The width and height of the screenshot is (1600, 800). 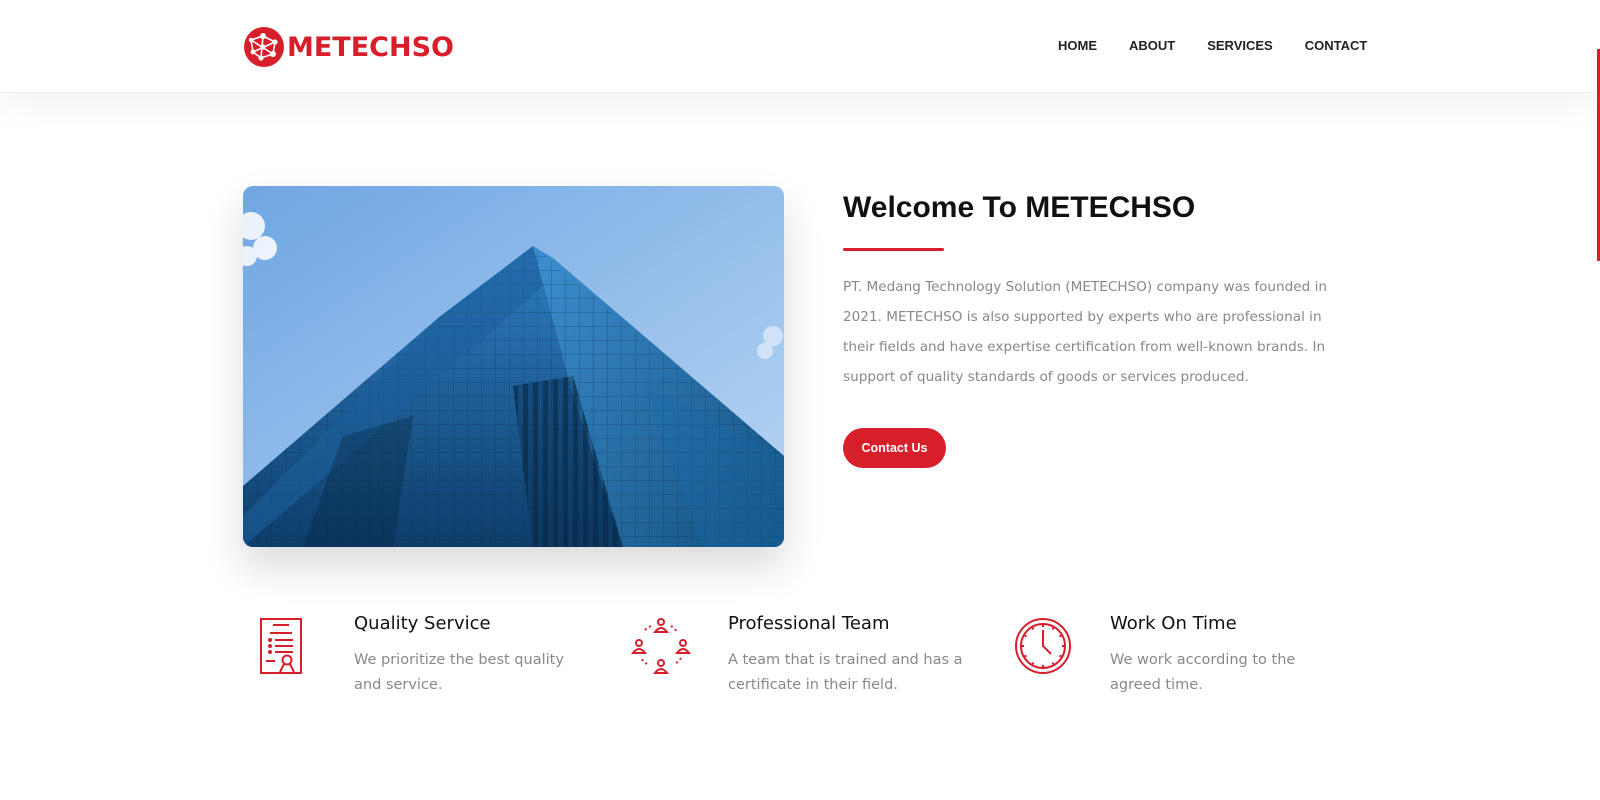 I want to click on site-header: METECHSO HOME ABOUT SERVICES CONTACT, so click(x=800, y=46).